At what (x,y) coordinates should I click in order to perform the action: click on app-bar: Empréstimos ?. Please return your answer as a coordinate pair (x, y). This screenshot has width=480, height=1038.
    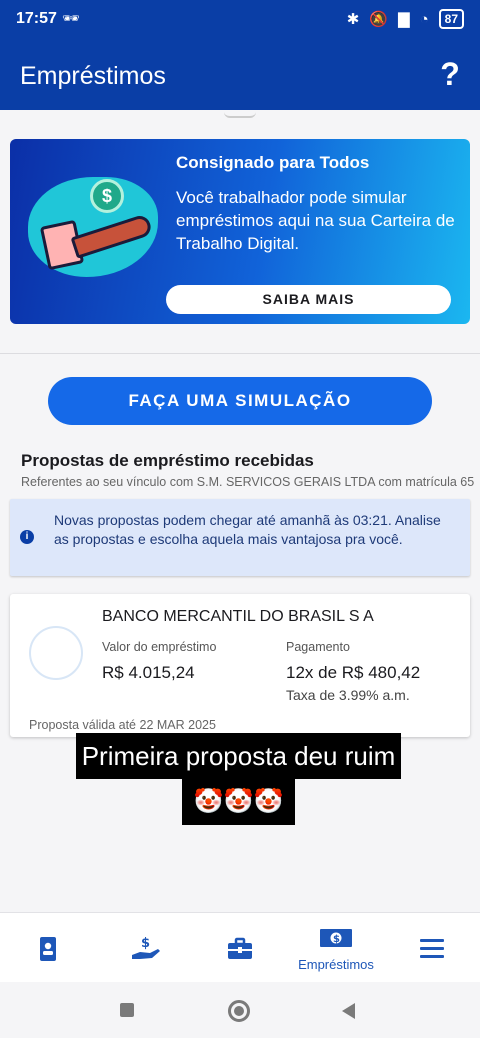
    Looking at the image, I should click on (240, 75).